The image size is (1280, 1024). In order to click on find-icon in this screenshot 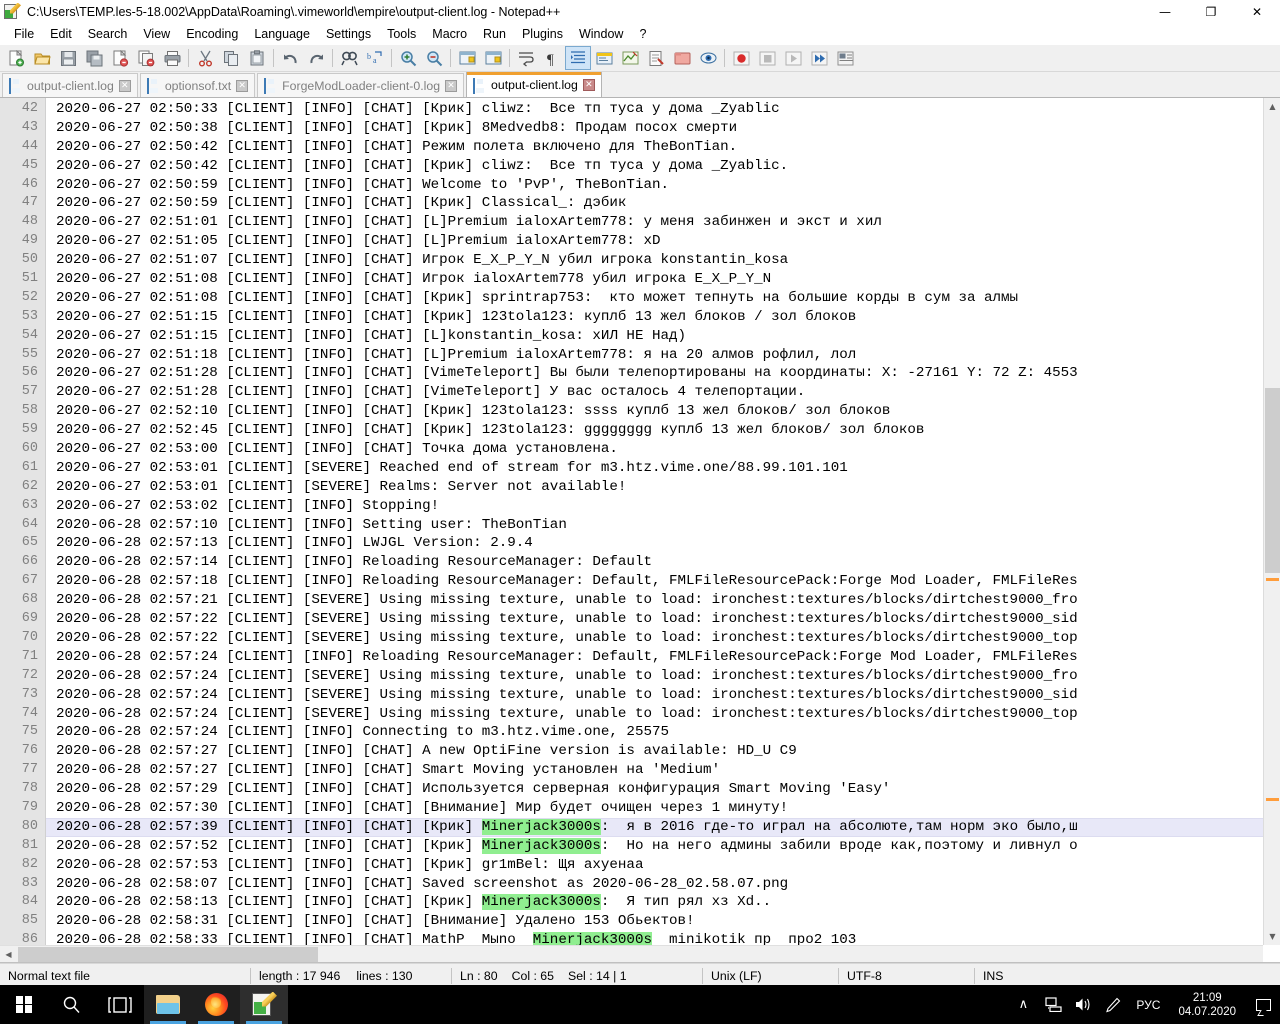, I will do `click(349, 58)`.